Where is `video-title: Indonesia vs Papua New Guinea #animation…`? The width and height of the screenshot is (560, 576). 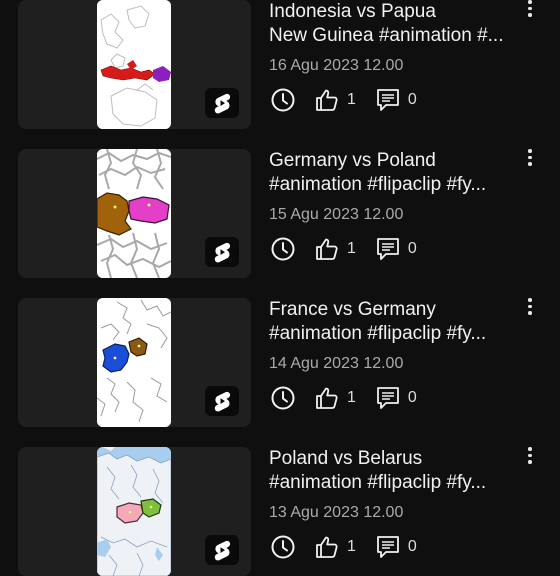 video-title: Indonesia vs Papua New Guinea #animation… is located at coordinates (394, 24).